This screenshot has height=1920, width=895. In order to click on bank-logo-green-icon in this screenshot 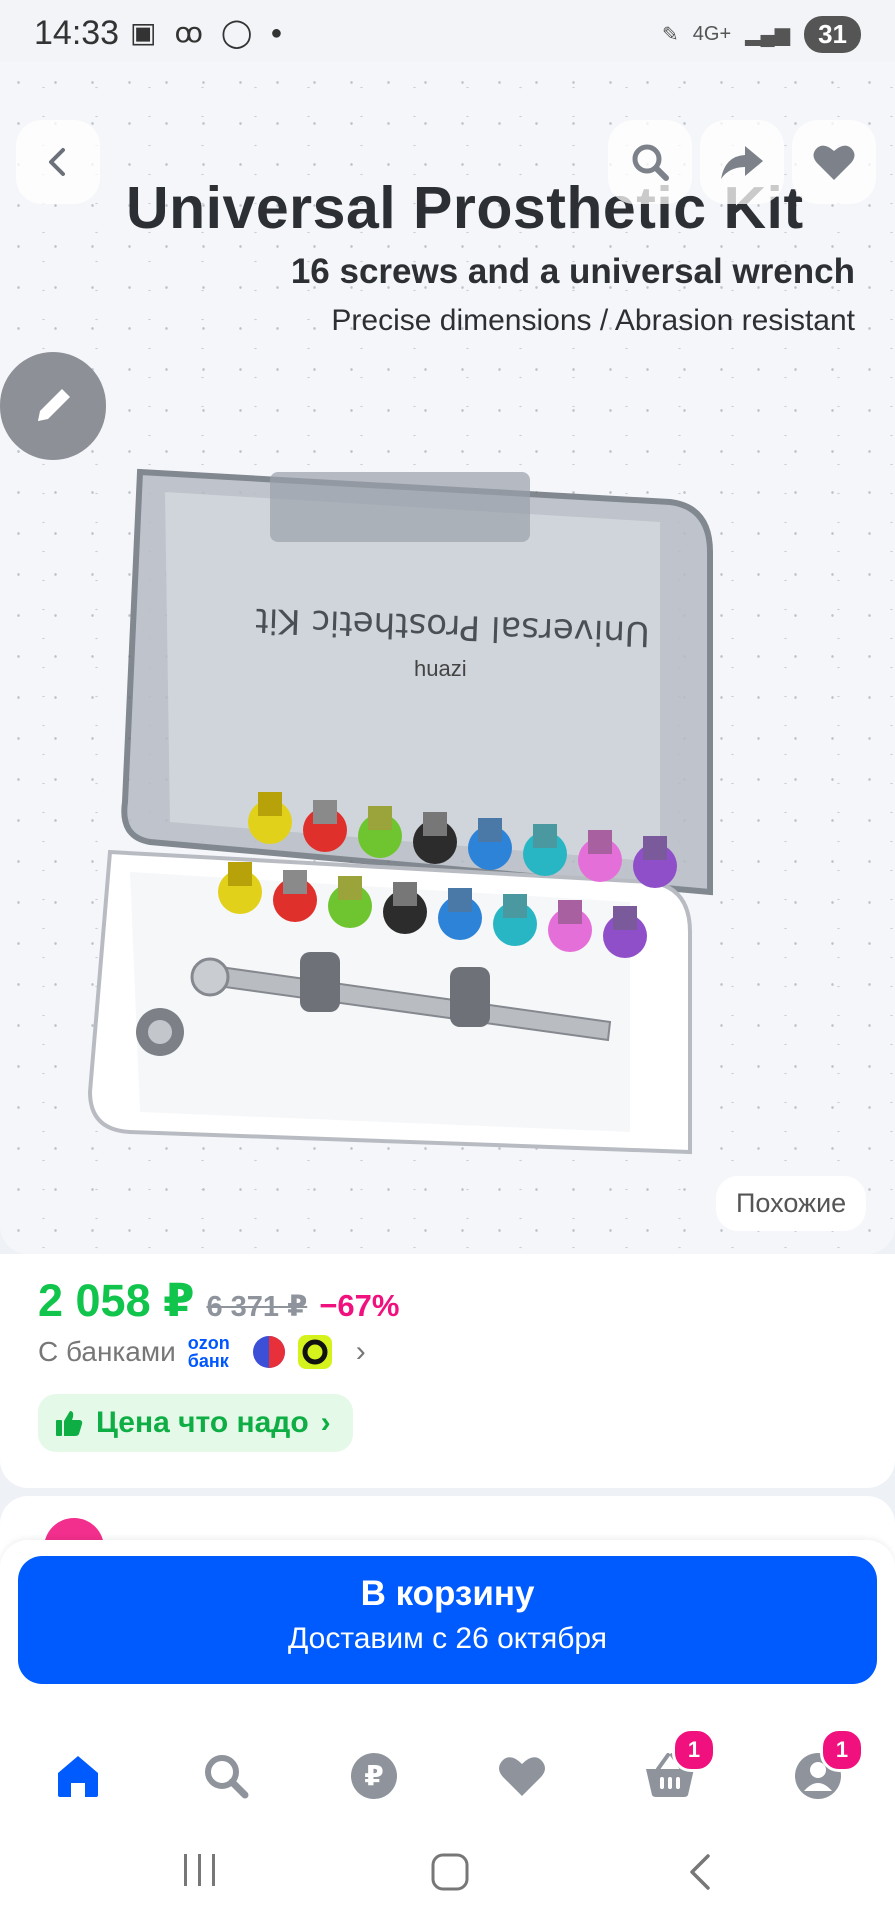, I will do `click(314, 1352)`.